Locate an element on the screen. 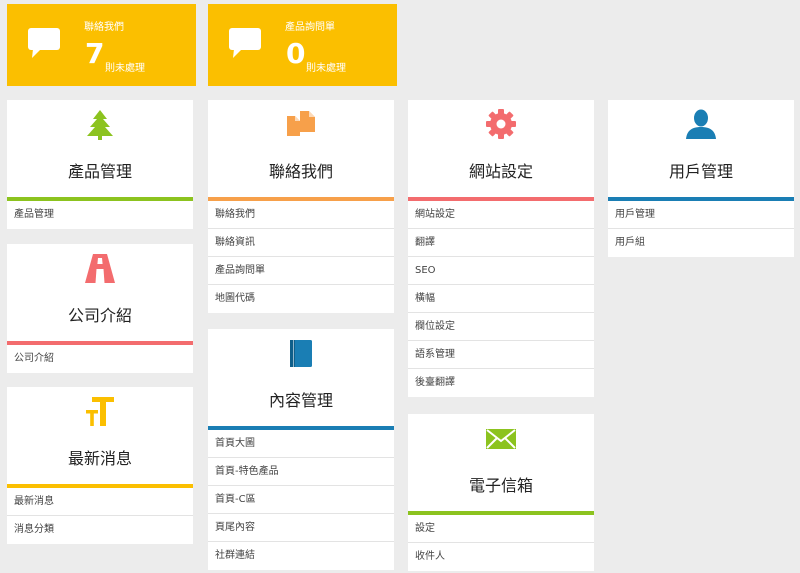 The width and height of the screenshot is (800, 573). card-menu: 聯絡我們 聯絡資訊 產品詢問單 地圖代碼 is located at coordinates (301, 257).